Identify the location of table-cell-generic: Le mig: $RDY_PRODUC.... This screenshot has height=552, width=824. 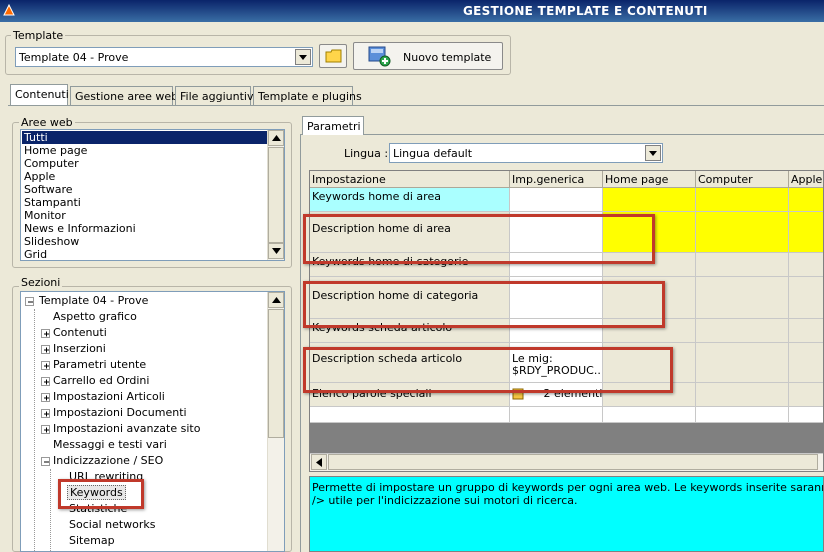
(556, 363).